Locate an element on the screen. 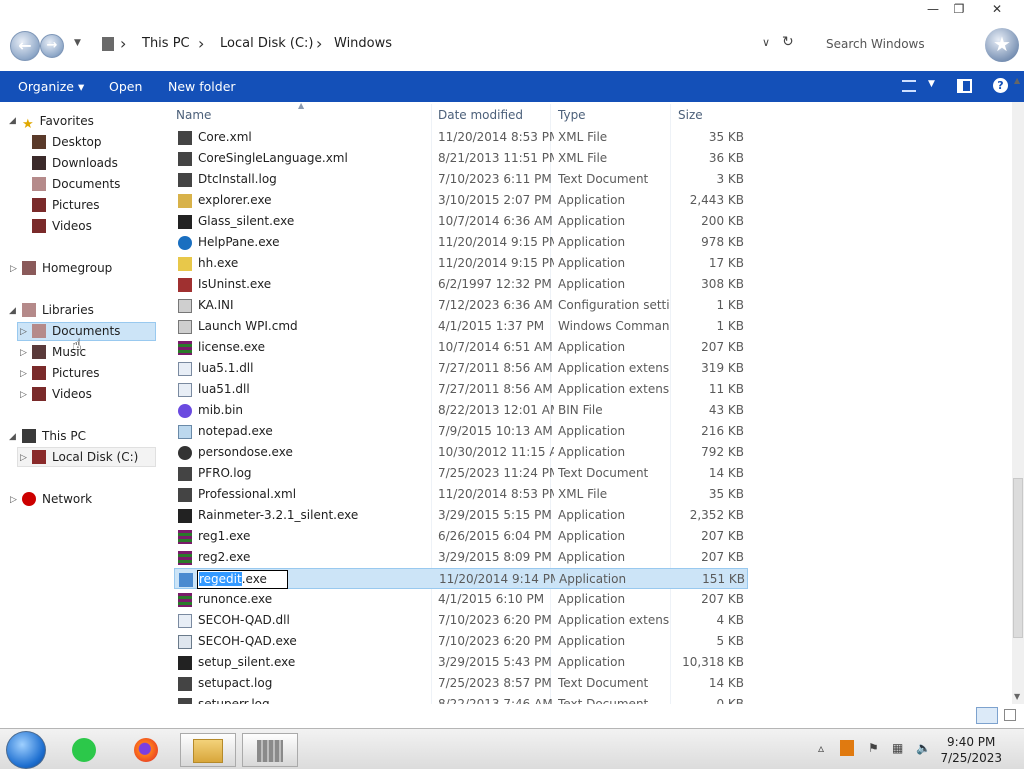  taskbar-program is located at coordinates (270, 750).